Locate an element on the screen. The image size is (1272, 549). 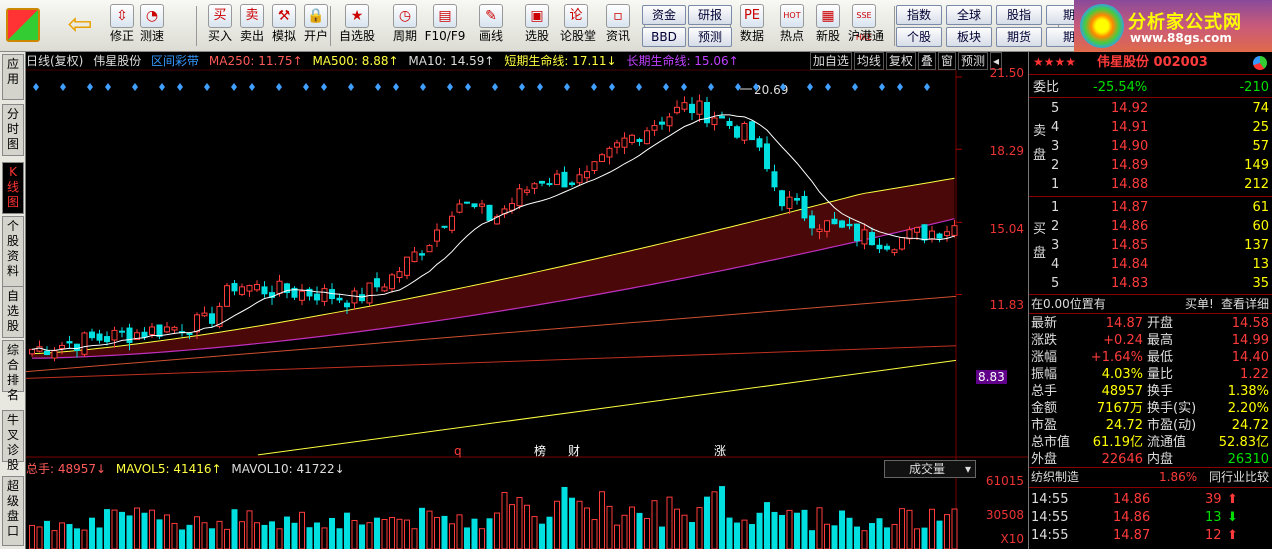
toolbar-small-button-1: 研报 is located at coordinates (710, 15).